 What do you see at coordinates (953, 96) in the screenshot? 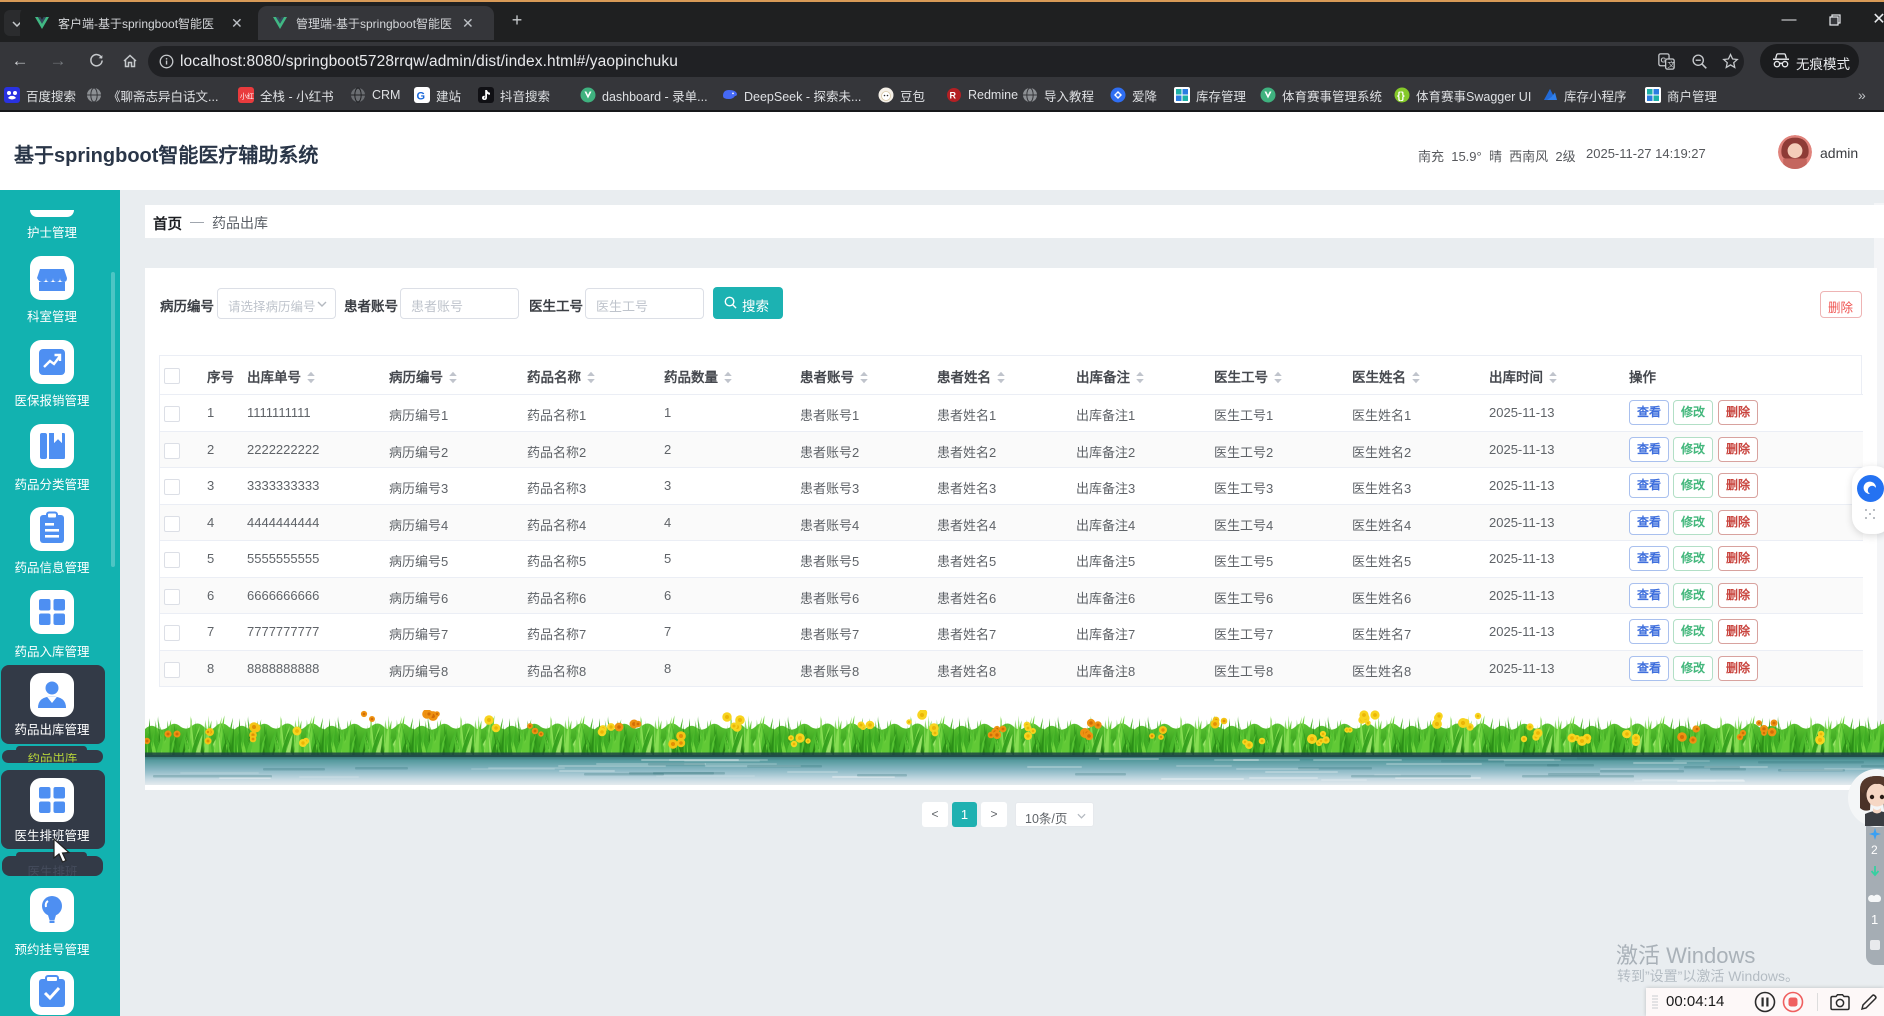
I see `svg-text: R` at bounding box center [953, 96].